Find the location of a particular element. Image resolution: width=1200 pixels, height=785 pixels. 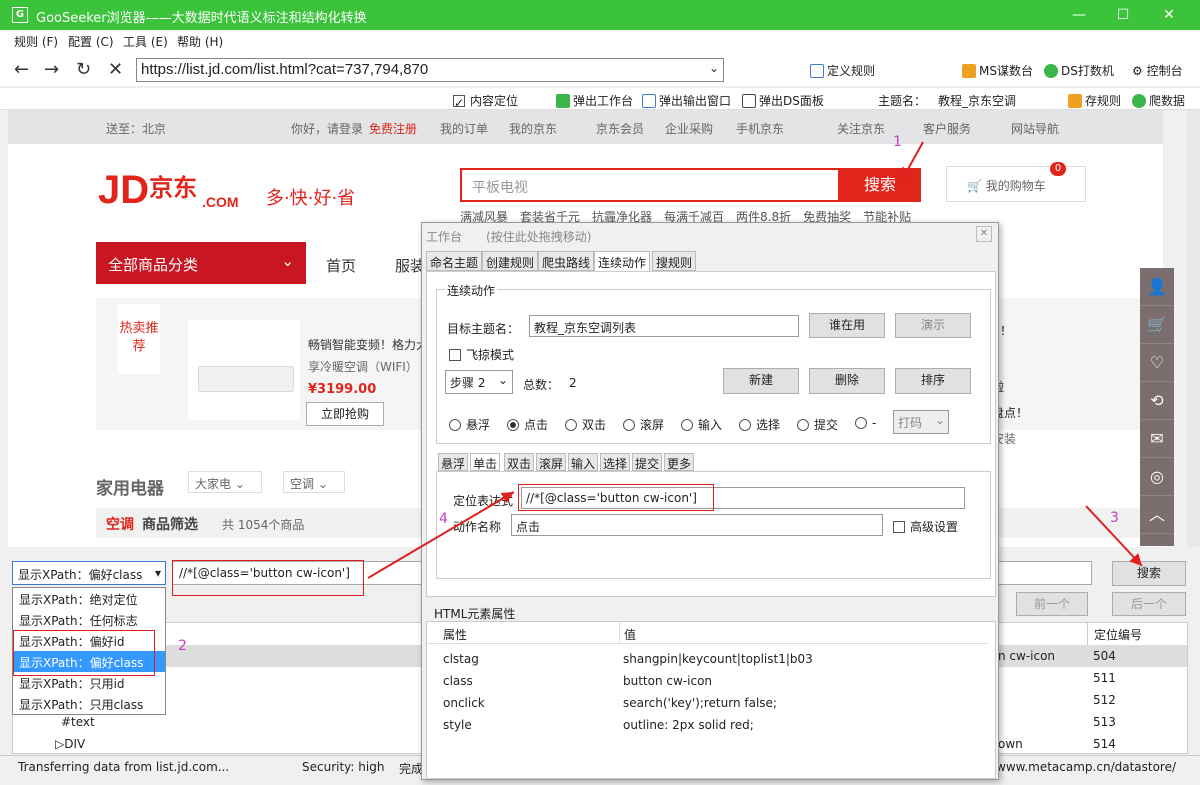

jd-right-sidebar: 👤 🛒 ♡ ⟲ ✉ ◎ ︿ ✎ is located at coordinates (1157, 420).